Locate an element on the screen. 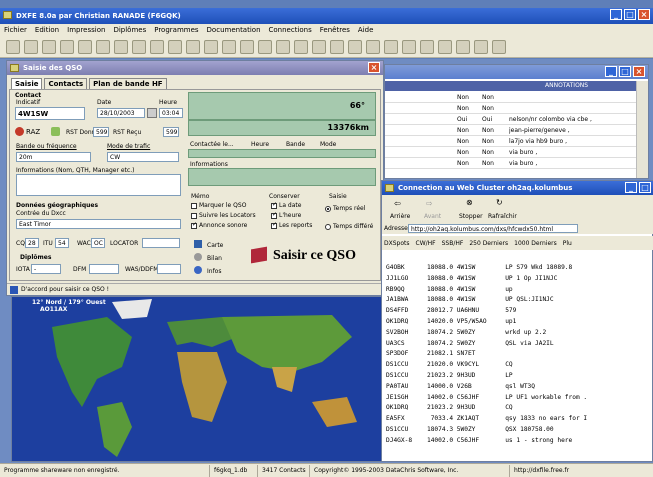  calendar-icon is located at coordinates (152, 113).